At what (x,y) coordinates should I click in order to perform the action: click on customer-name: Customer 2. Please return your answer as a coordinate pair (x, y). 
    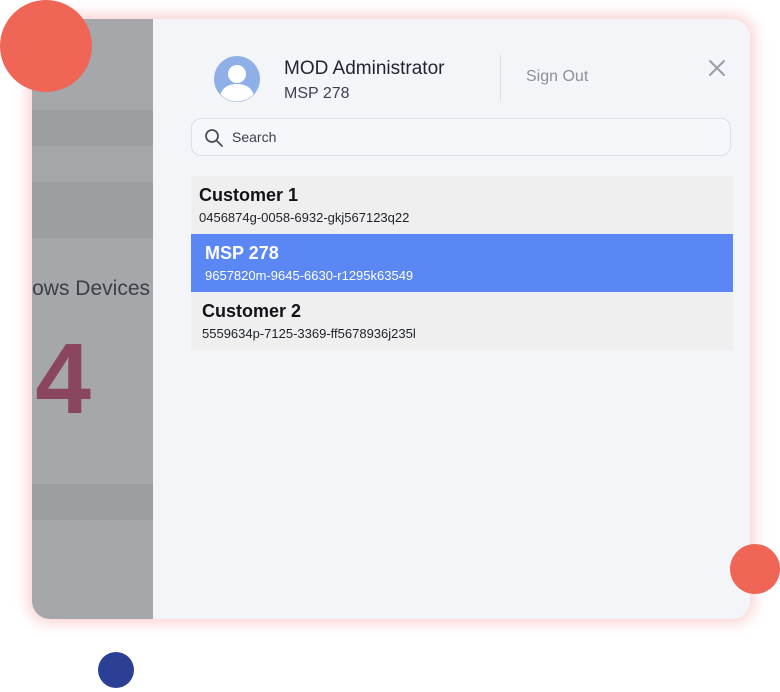
    Looking at the image, I should click on (252, 311).